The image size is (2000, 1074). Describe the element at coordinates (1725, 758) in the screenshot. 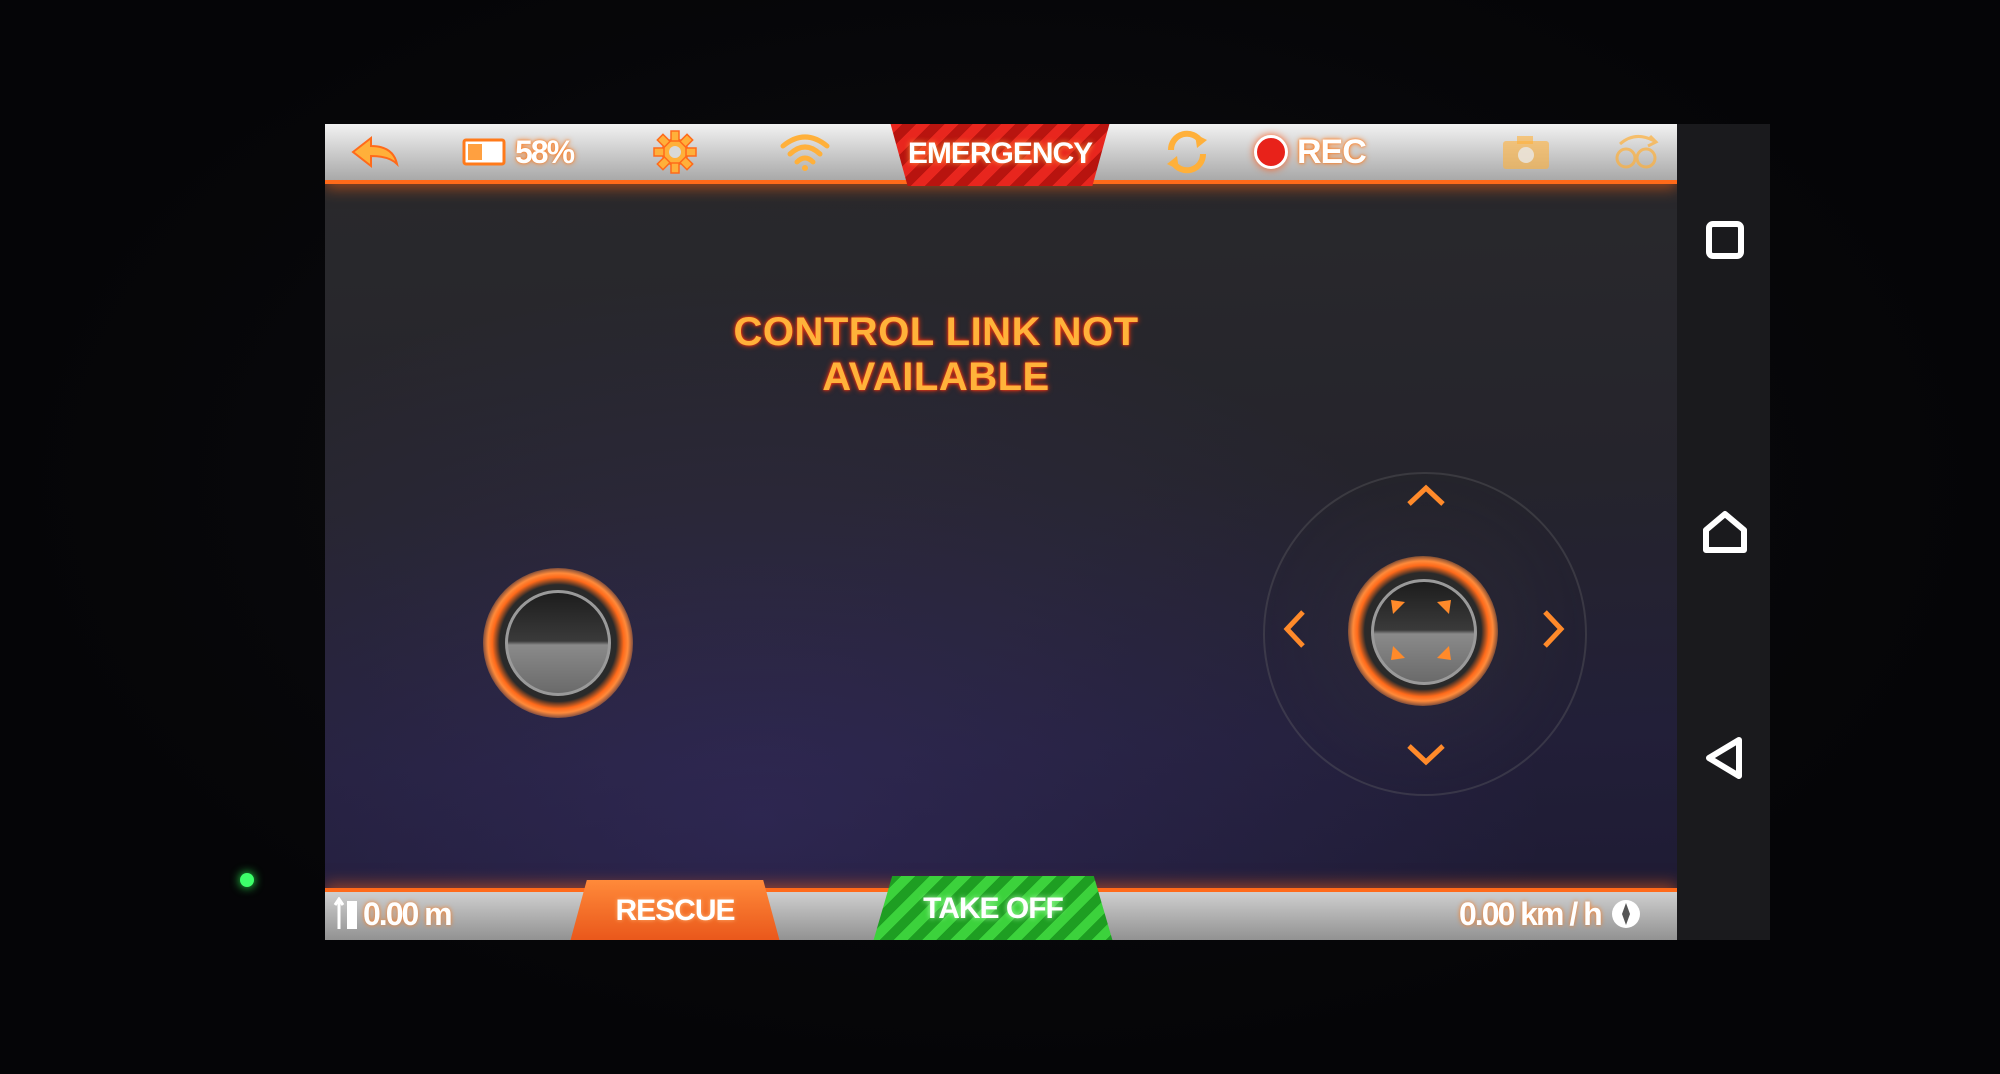

I see `back-triangle-icon` at that location.